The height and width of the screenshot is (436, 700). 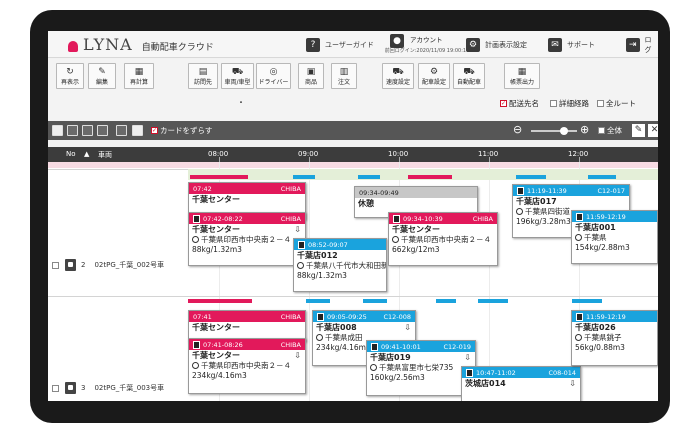 What do you see at coordinates (141, 44) in the screenshot?
I see `logo: LYNA 自動配車クラウド` at bounding box center [141, 44].